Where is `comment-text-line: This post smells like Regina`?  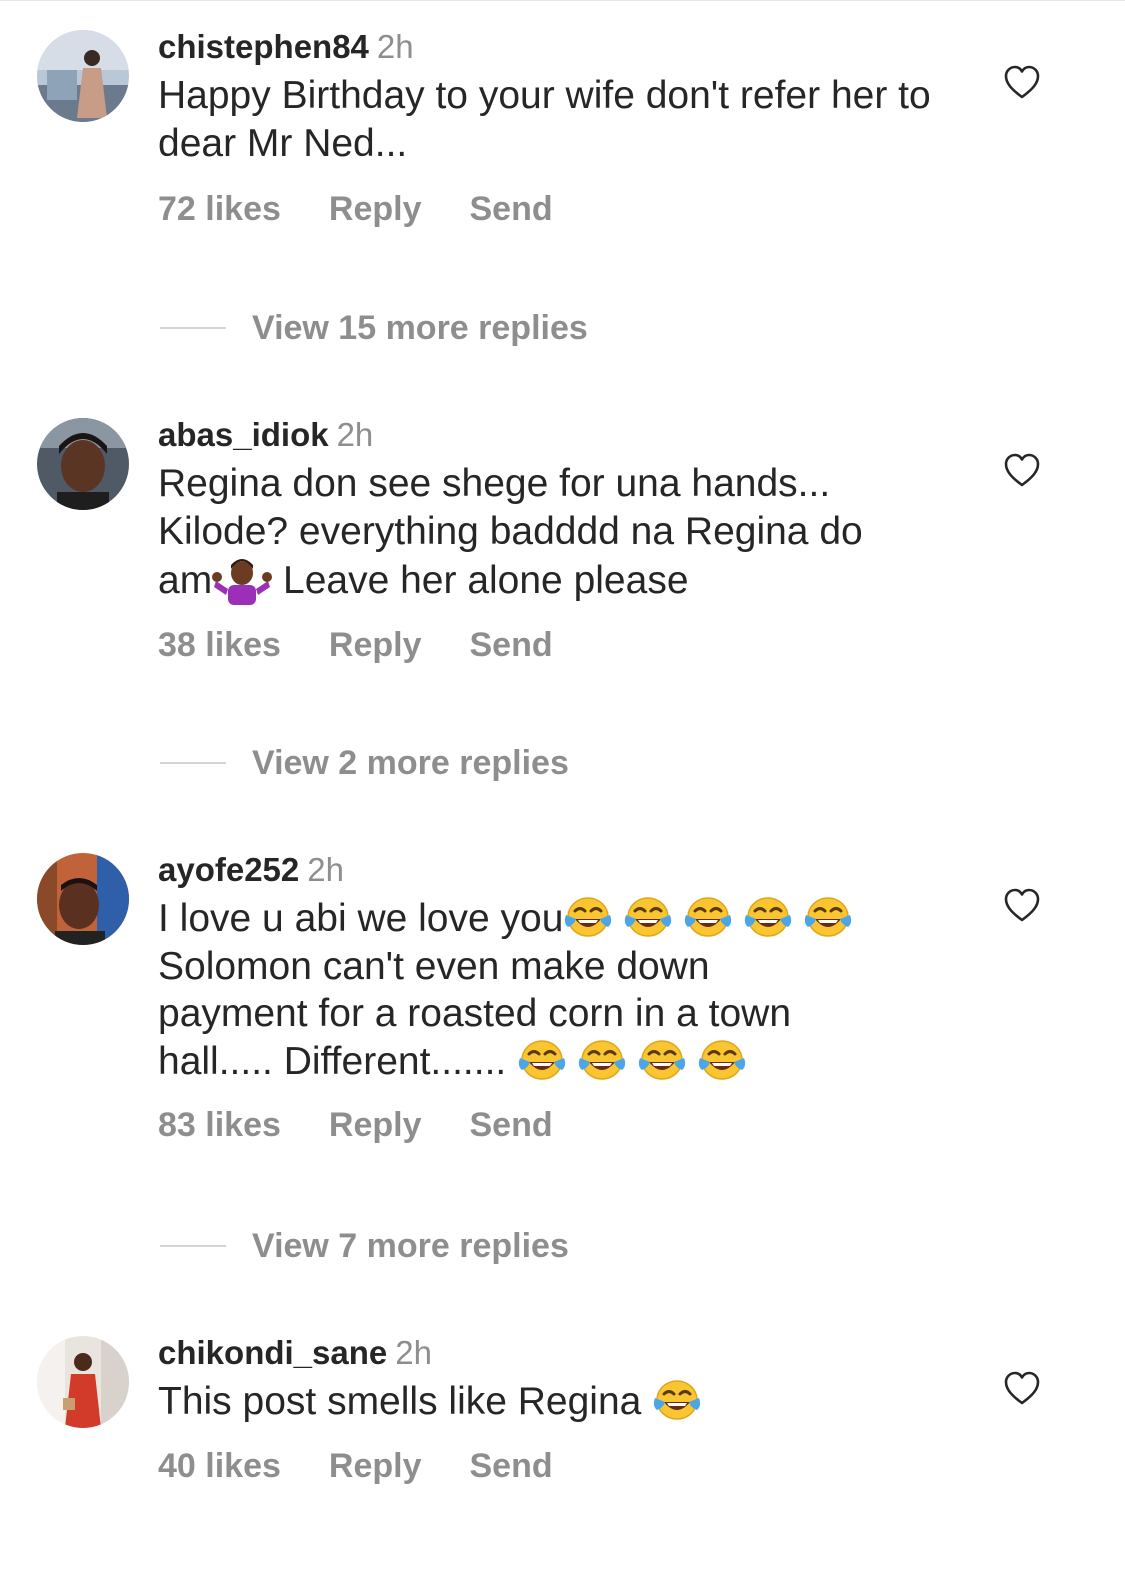 comment-text-line: This post smells like Regina is located at coordinates (405, 1401).